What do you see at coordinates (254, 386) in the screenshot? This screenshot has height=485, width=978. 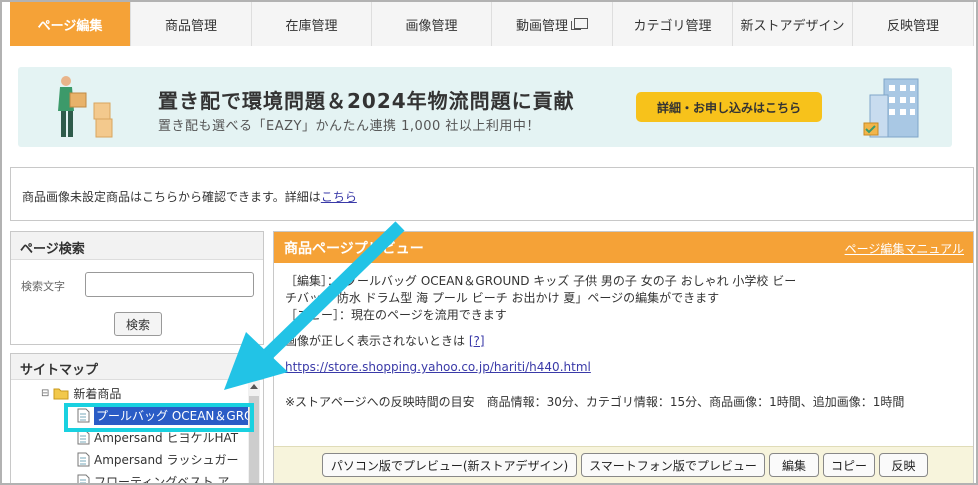 I see `scroll-up-icon` at bounding box center [254, 386].